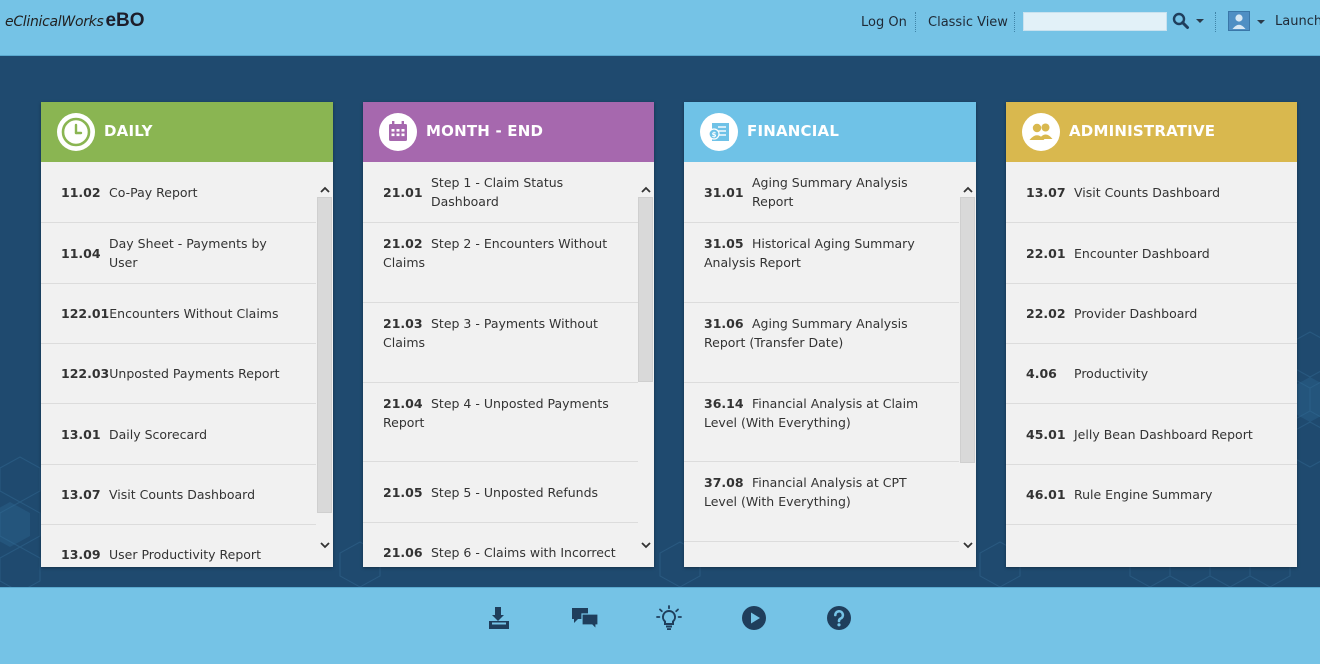  Describe the element at coordinates (724, 403) in the screenshot. I see `report-code: 36.14` at that location.